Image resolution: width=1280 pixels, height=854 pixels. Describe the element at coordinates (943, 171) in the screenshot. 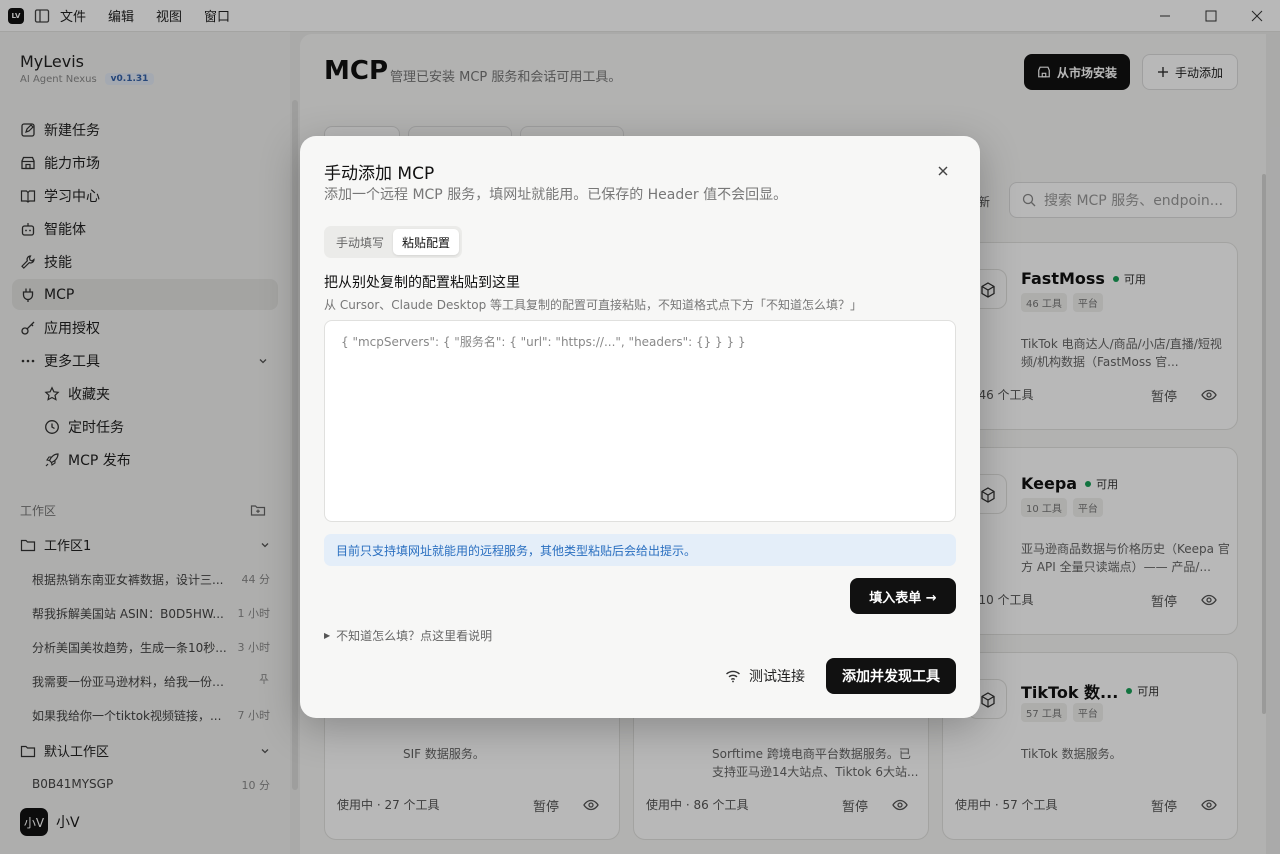

I see `close-icon` at that location.